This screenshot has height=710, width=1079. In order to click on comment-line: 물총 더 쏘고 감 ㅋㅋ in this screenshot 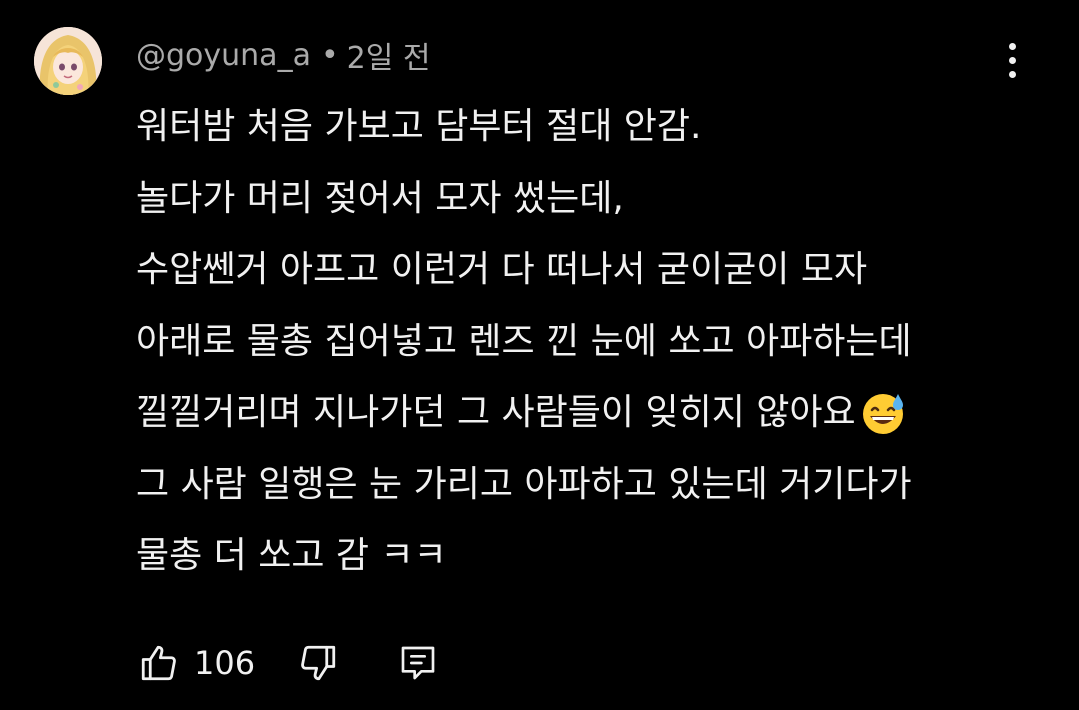, I will do `click(291, 555)`.